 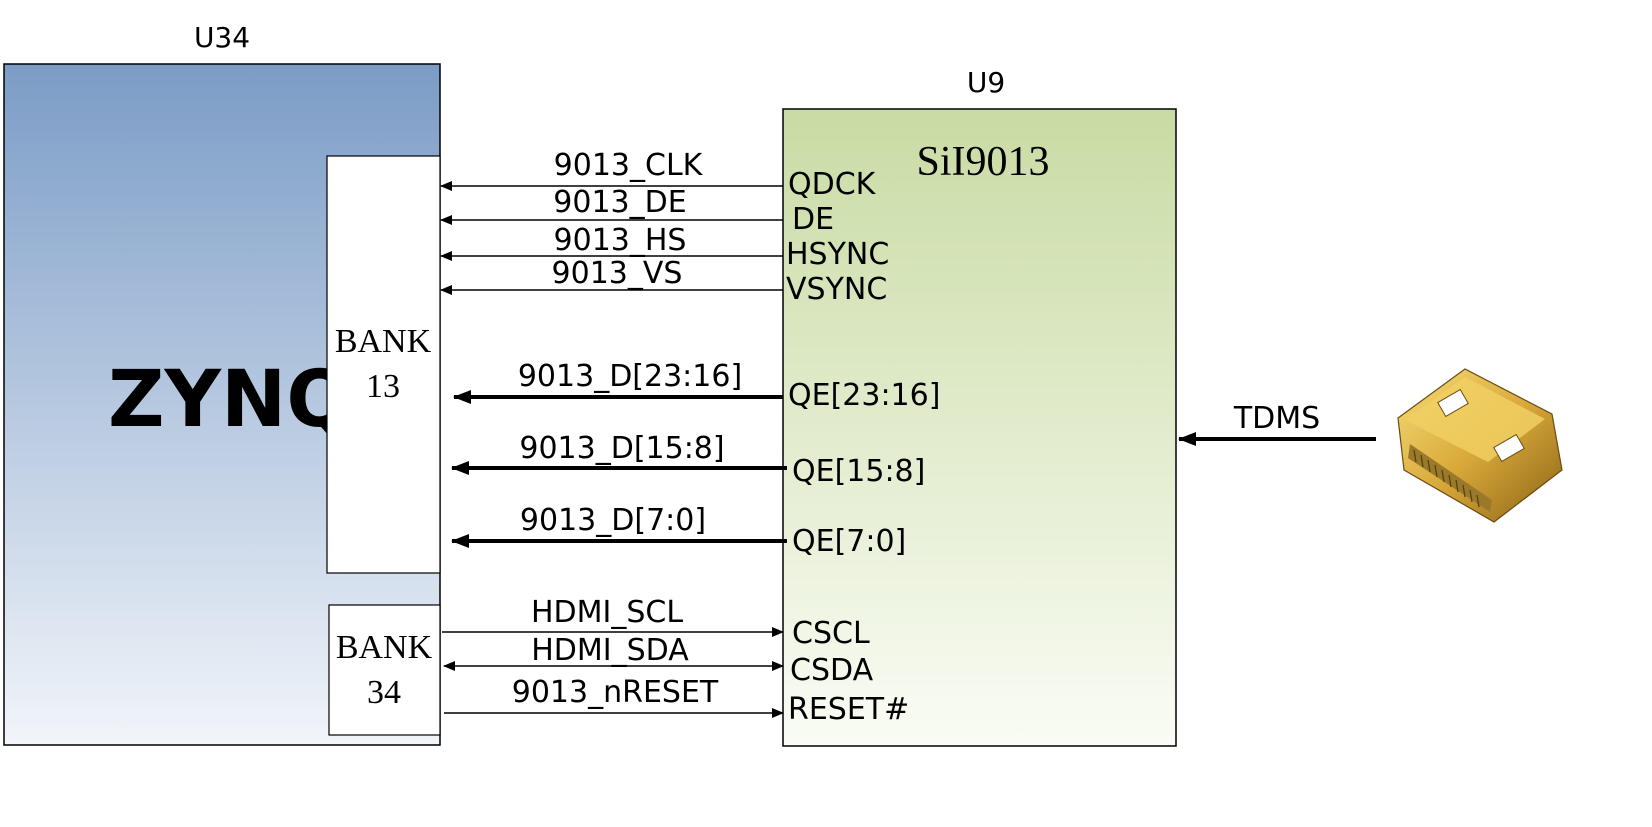 What do you see at coordinates (615, 692) in the screenshot?
I see `signal-9013-nreset-label: 9013_nRESET` at bounding box center [615, 692].